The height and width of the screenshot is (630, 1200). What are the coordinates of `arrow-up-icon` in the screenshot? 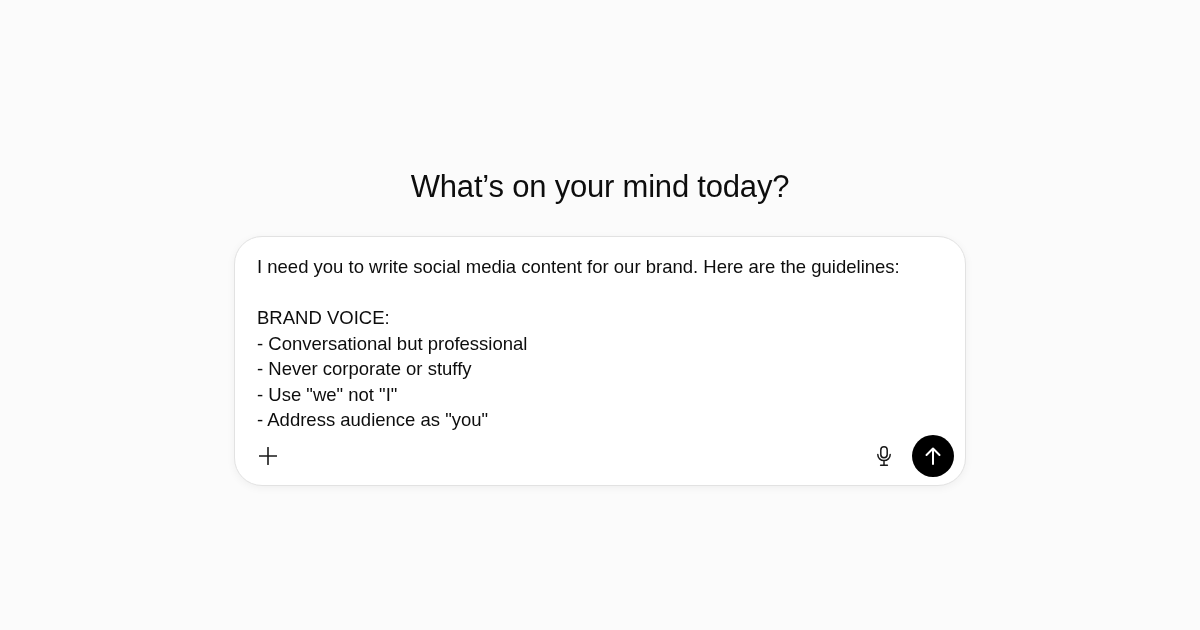 It's located at (933, 455).